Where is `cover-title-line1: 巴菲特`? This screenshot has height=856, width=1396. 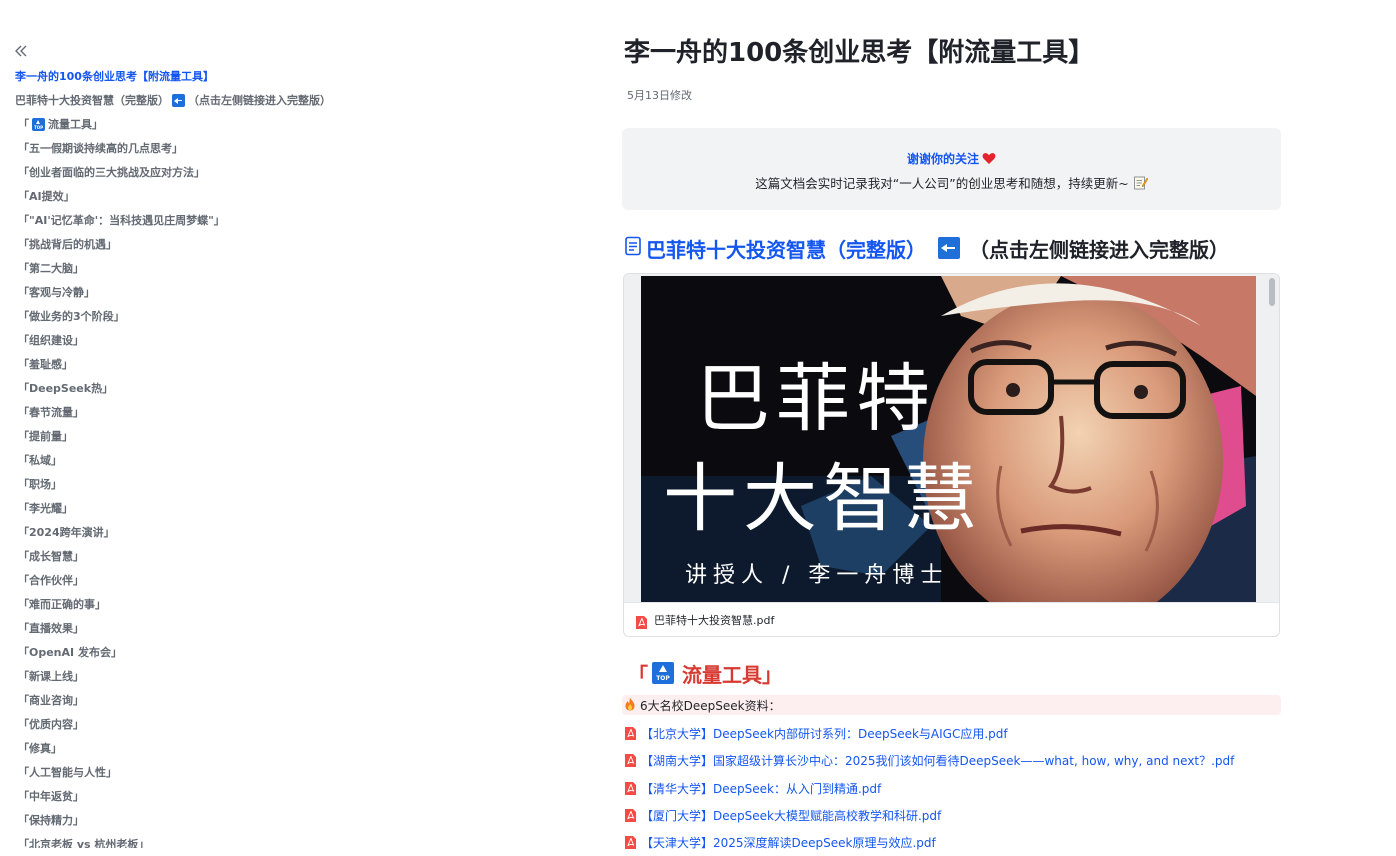 cover-title-line1: 巴菲特 is located at coordinates (816, 399).